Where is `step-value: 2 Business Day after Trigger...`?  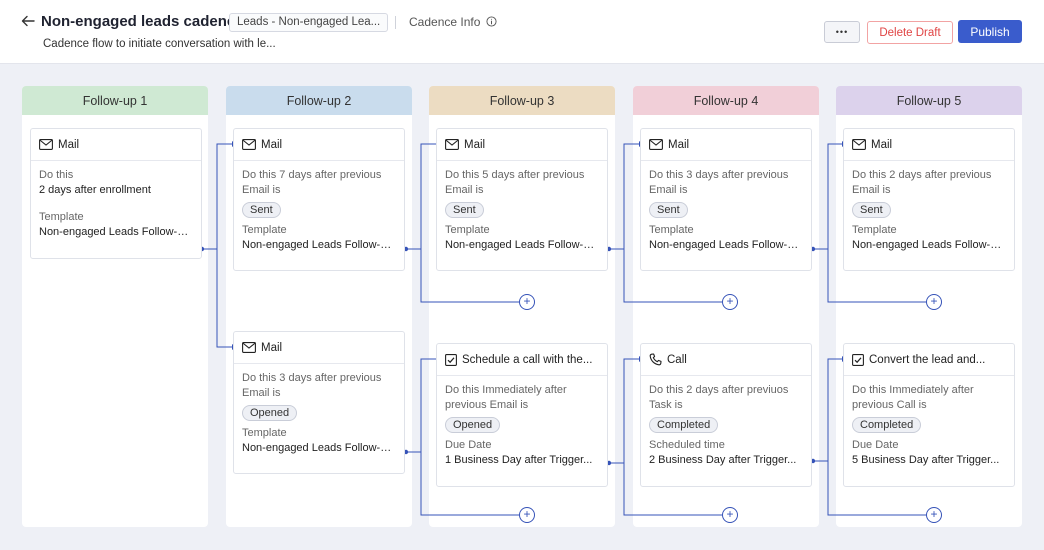
step-value: 2 Business Day after Trigger... is located at coordinates (723, 460).